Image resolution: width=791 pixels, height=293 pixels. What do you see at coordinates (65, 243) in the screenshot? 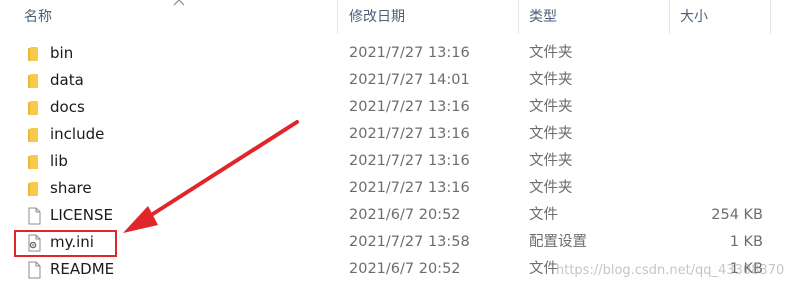
I see `highlight-box` at bounding box center [65, 243].